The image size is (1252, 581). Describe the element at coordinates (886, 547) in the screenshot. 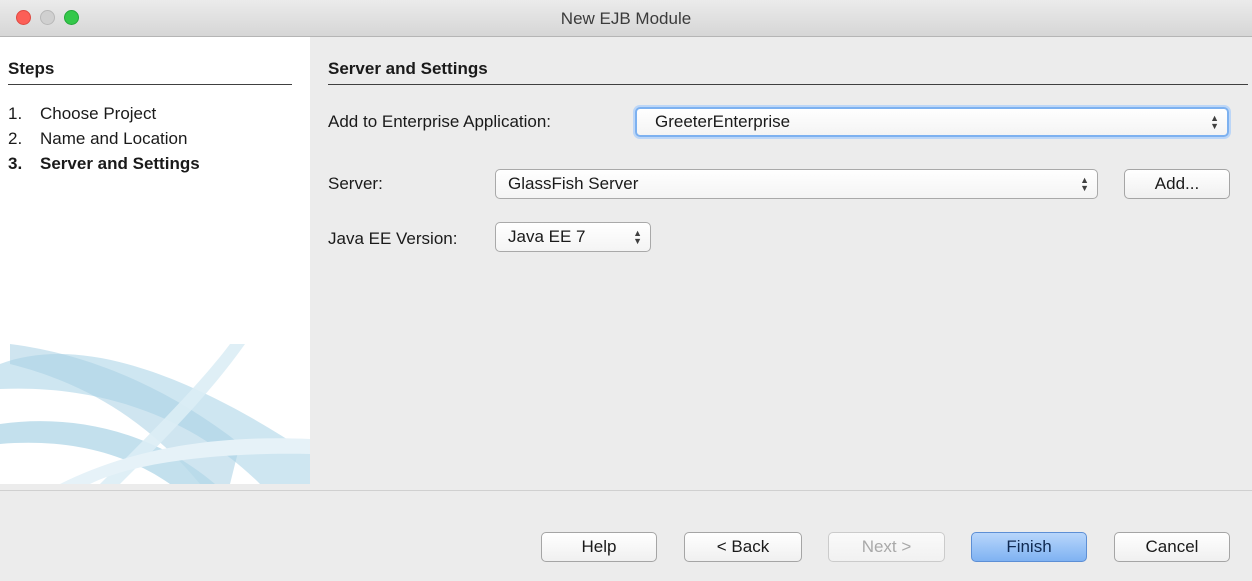

I see `next-button: Next >` at that location.